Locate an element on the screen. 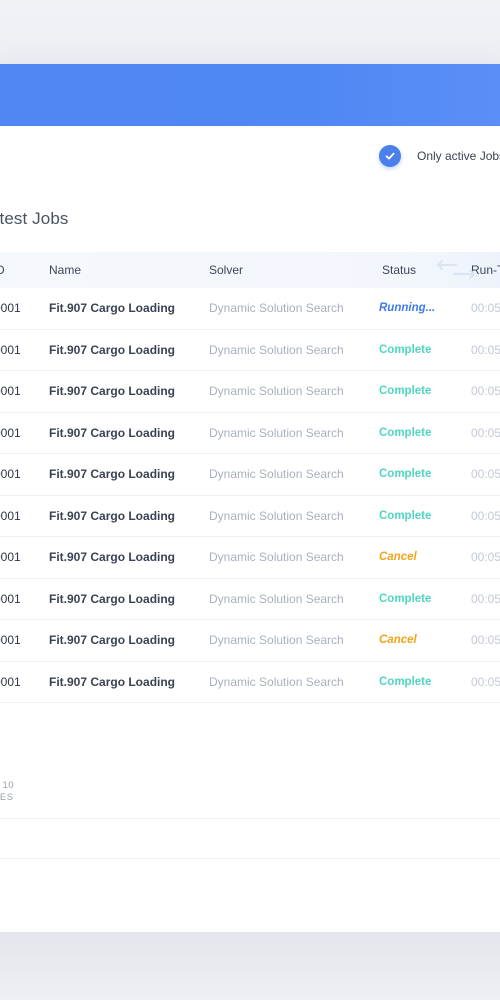 This screenshot has width=500, height=1000. table-title: atest Jobs is located at coordinates (34, 218).